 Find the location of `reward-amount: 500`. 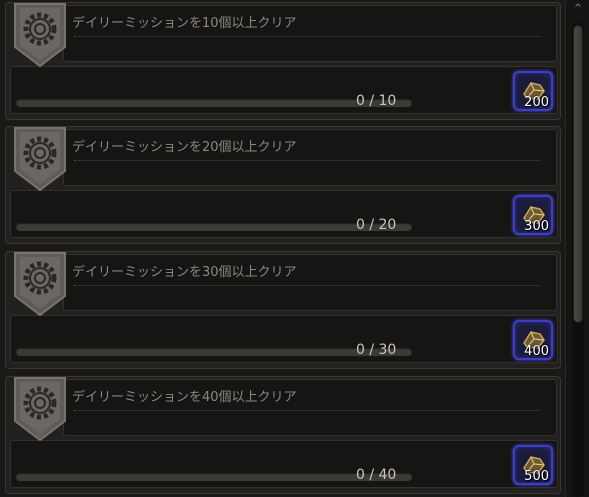

reward-amount: 500 is located at coordinates (536, 476).